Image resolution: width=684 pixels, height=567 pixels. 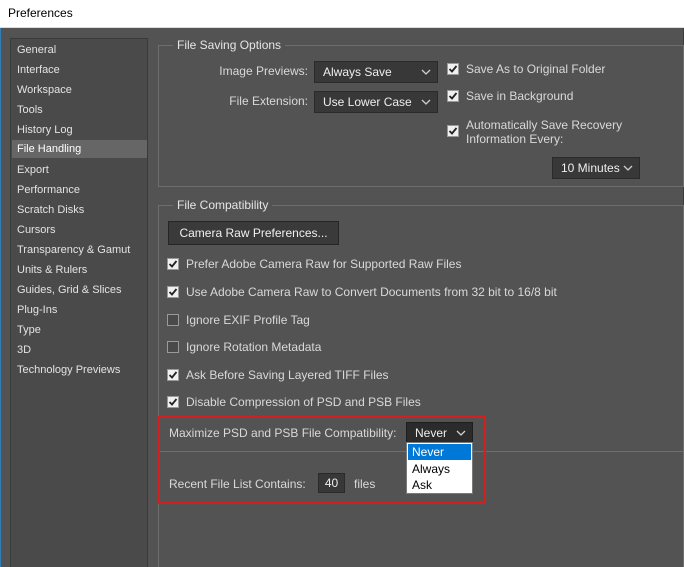 I want to click on auto-save-recovery-checkbox, so click(x=453, y=131).